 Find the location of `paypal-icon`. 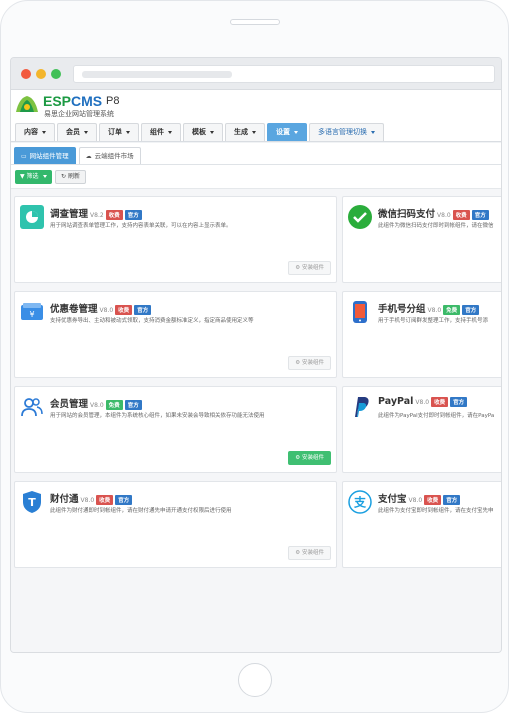

paypal-icon is located at coordinates (362, 407).